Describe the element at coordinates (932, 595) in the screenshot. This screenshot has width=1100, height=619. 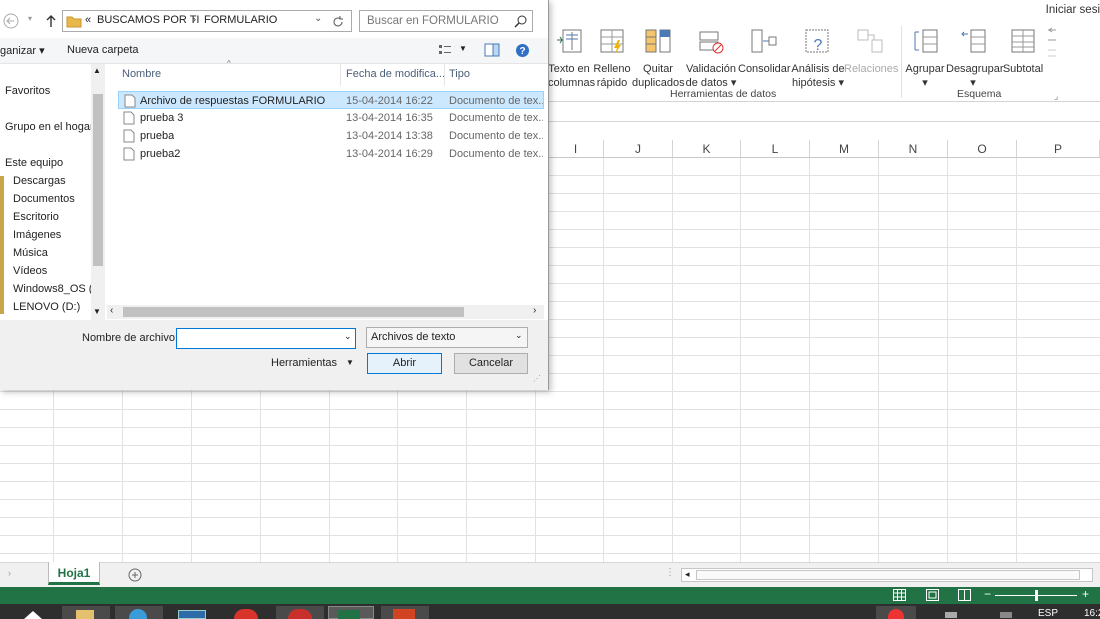
I see `page-layout-view-icon` at that location.